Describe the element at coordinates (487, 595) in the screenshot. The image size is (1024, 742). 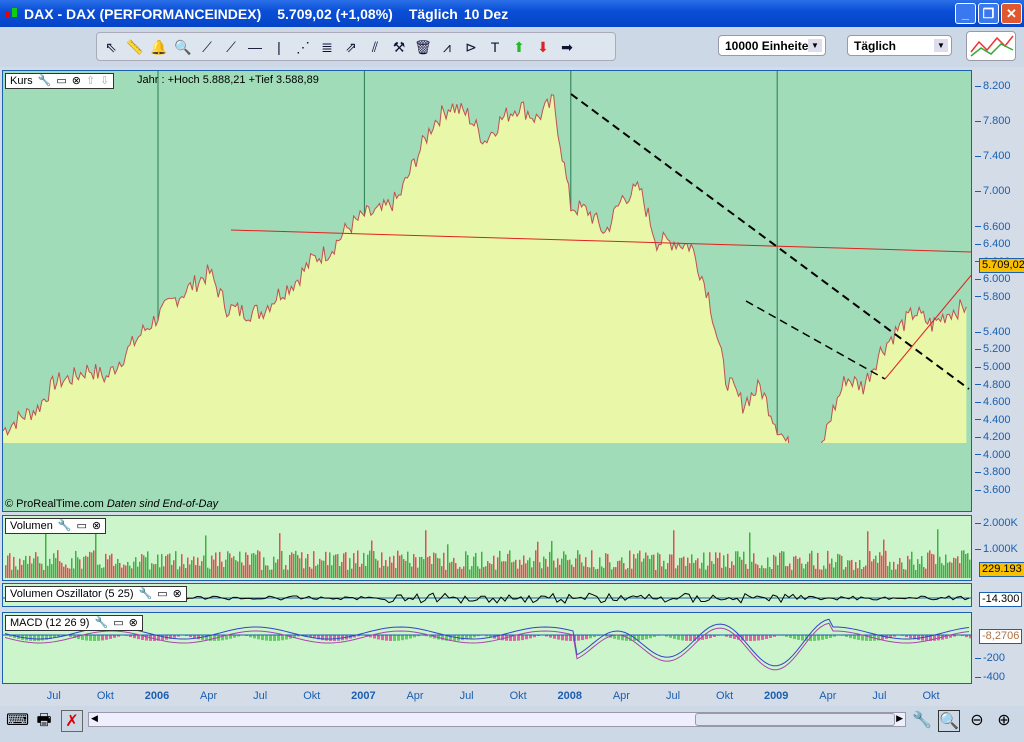
I see `oscillator-pane: Volumen Oszillator (5 25) 🔧 ▭ ⊗` at that location.